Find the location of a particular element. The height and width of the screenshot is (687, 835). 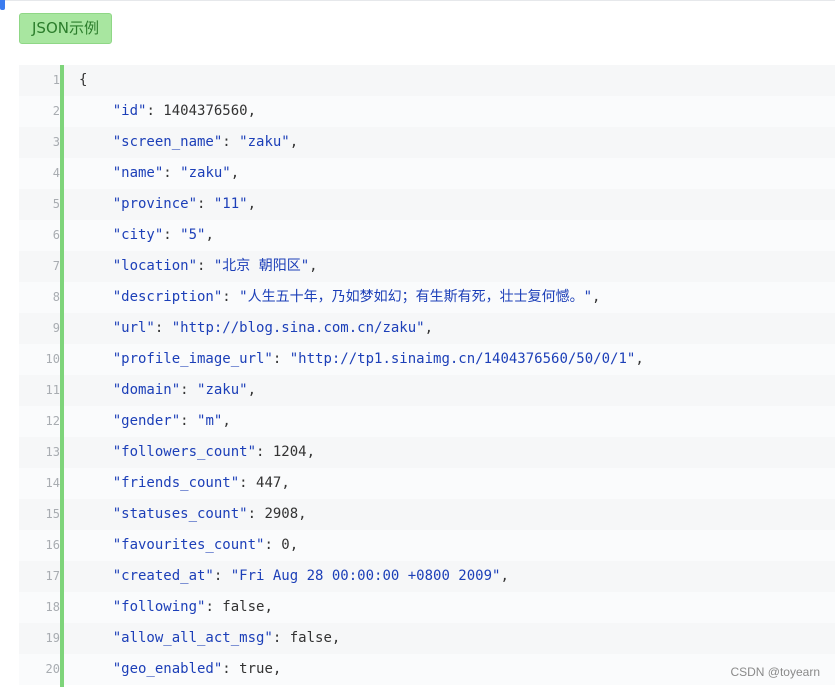

line-number: 2 is located at coordinates (39, 111).